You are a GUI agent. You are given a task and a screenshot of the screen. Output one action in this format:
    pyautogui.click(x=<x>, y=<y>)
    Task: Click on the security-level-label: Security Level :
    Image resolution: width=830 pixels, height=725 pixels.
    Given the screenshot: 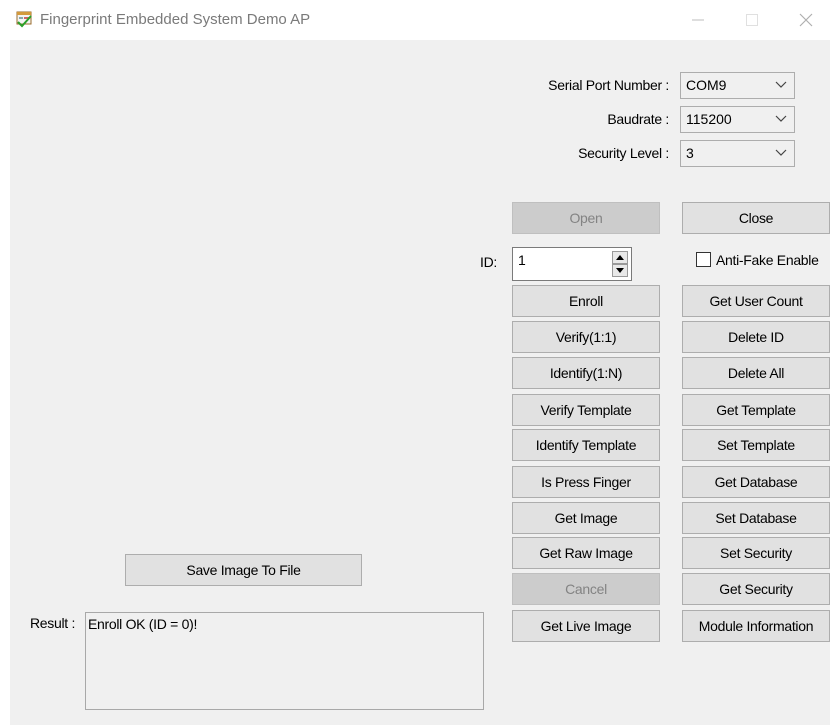 What is the action you would take?
    pyautogui.click(x=623, y=153)
    